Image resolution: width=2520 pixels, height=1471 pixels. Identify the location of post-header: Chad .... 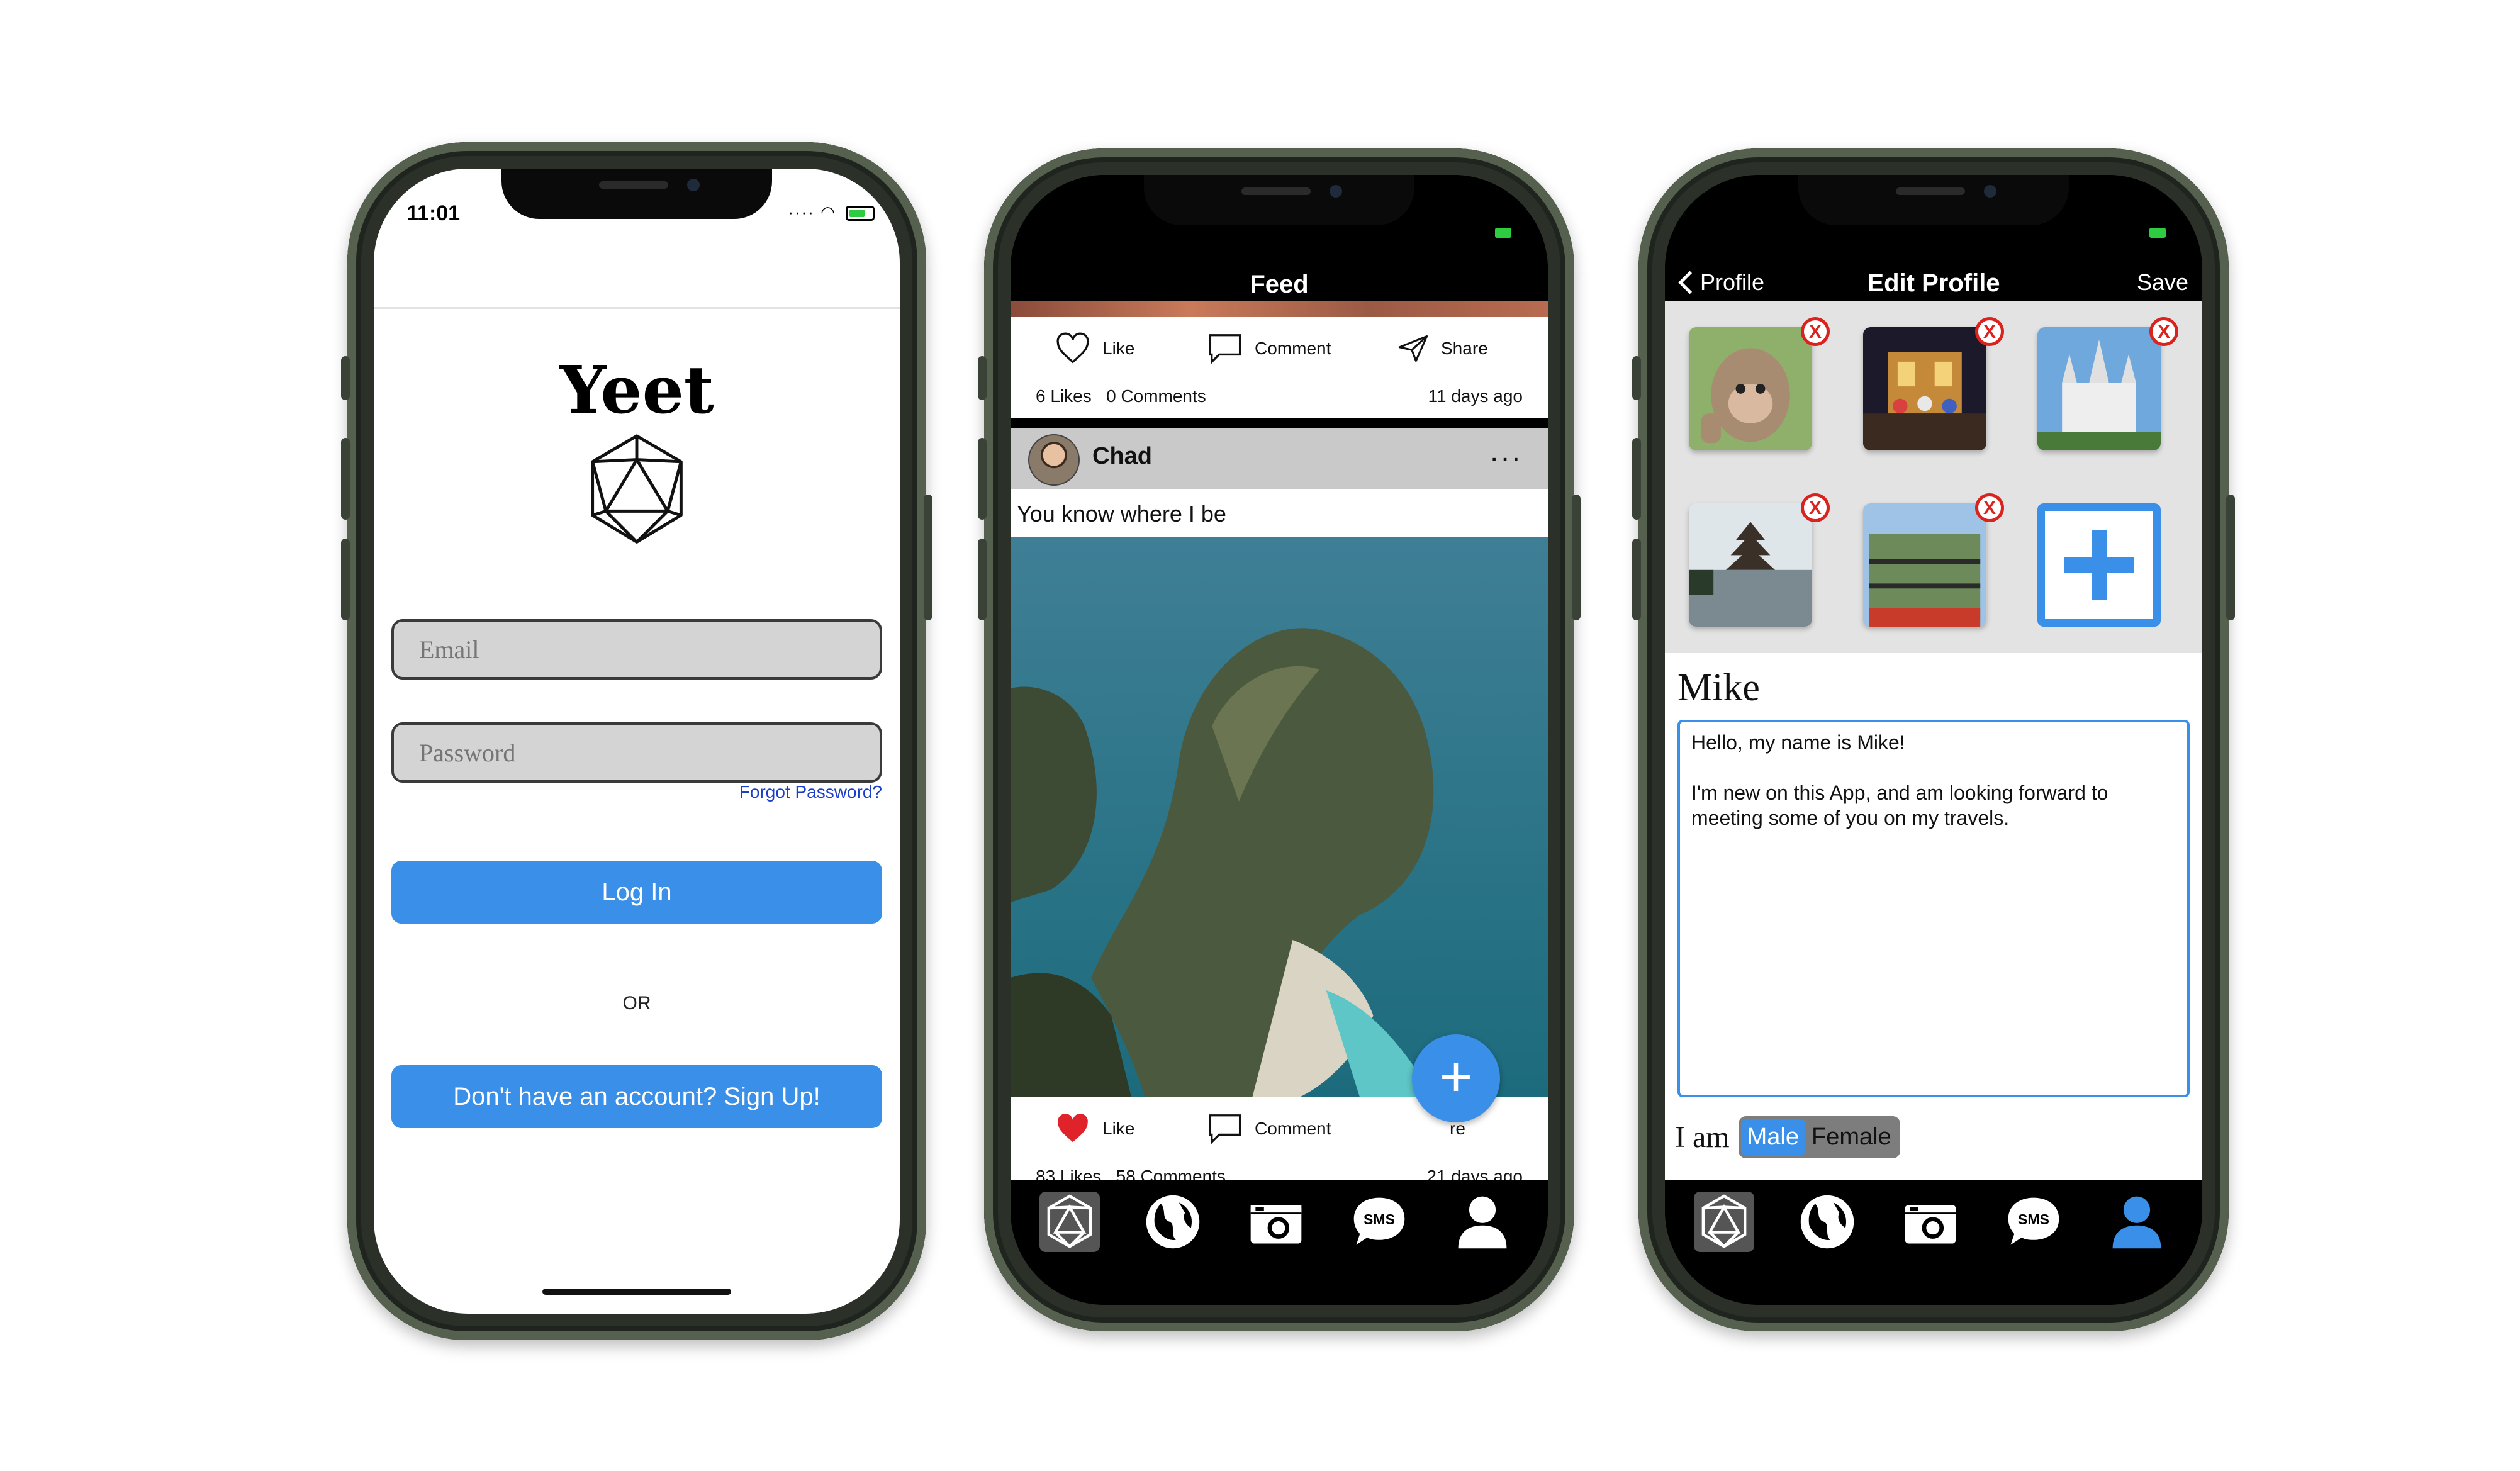
(1279, 458).